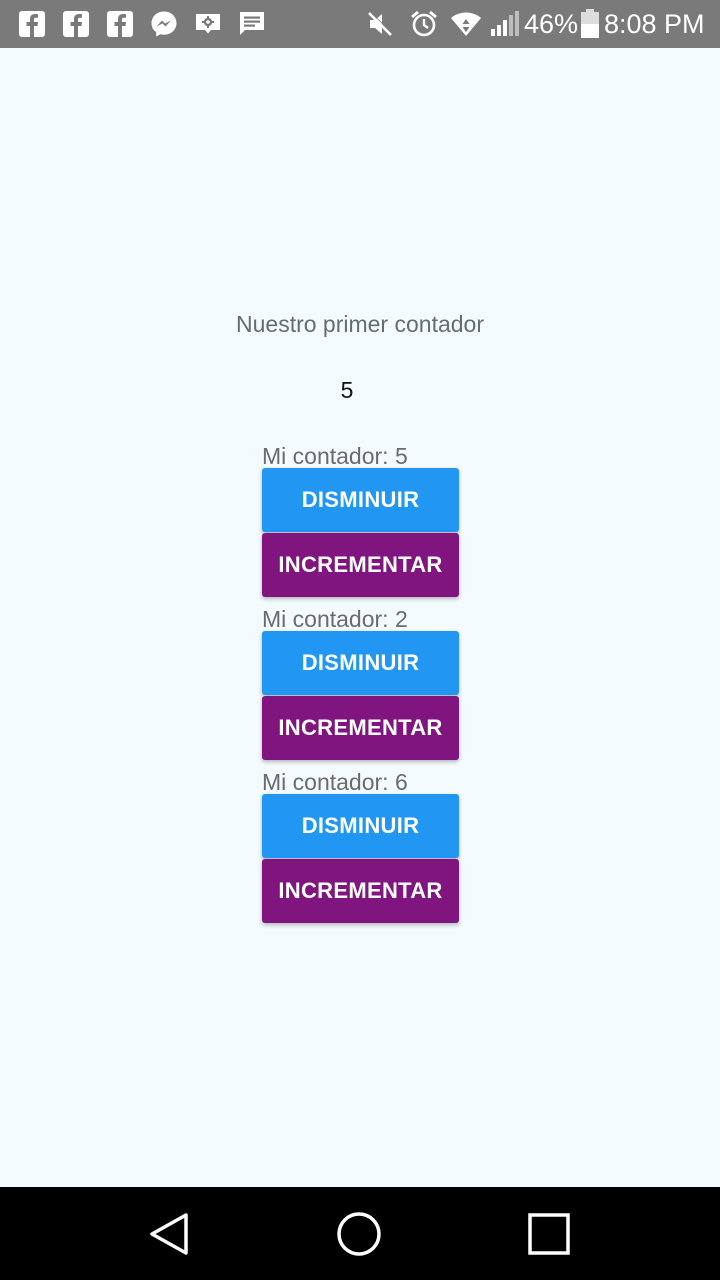 The height and width of the screenshot is (1280, 720). What do you see at coordinates (335, 782) in the screenshot?
I see `counter-label: Mi contador: 6` at bounding box center [335, 782].